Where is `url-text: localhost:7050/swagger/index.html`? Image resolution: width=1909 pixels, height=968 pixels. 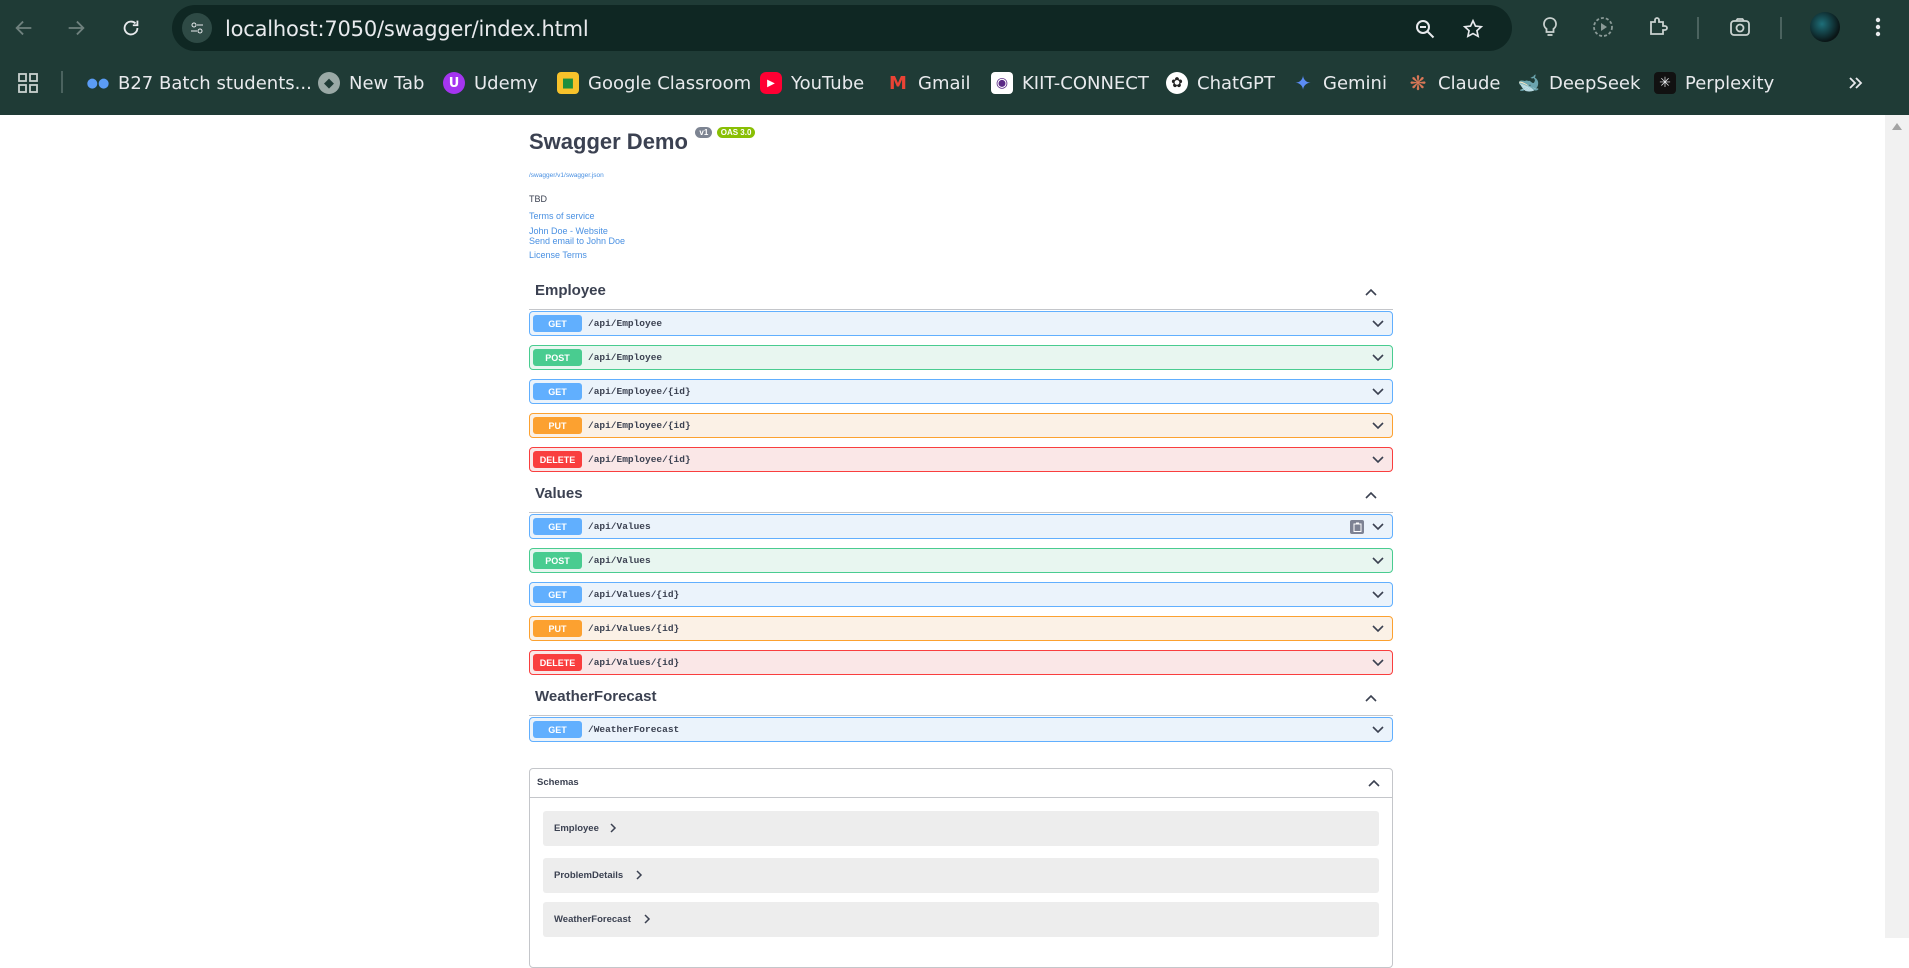
url-text: localhost:7050/swagger/index.html is located at coordinates (407, 29).